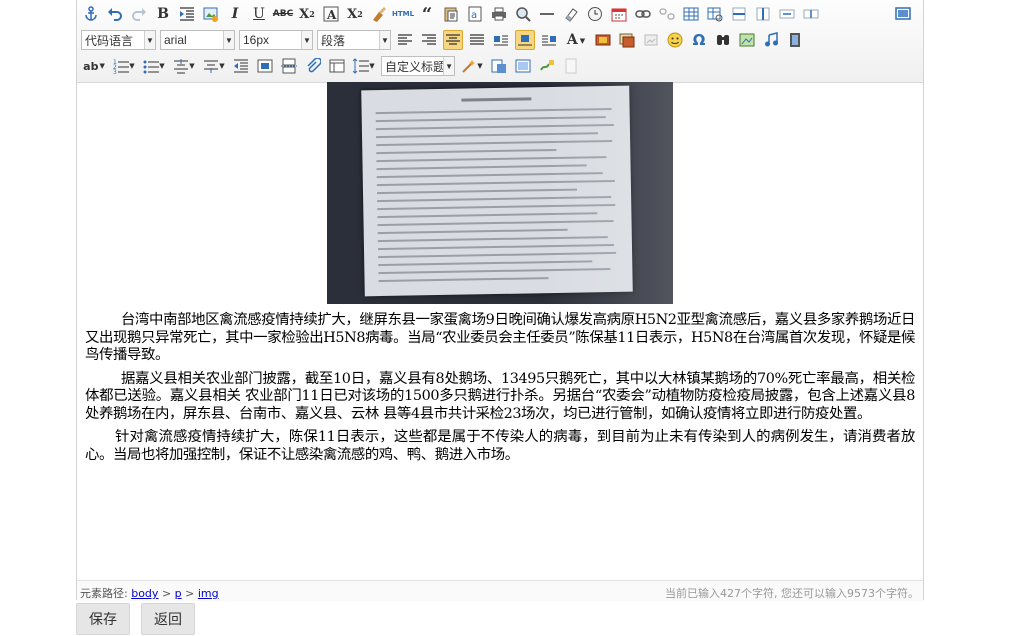 The image size is (1022, 636). I want to click on insert-video-icon, so click(795, 40).